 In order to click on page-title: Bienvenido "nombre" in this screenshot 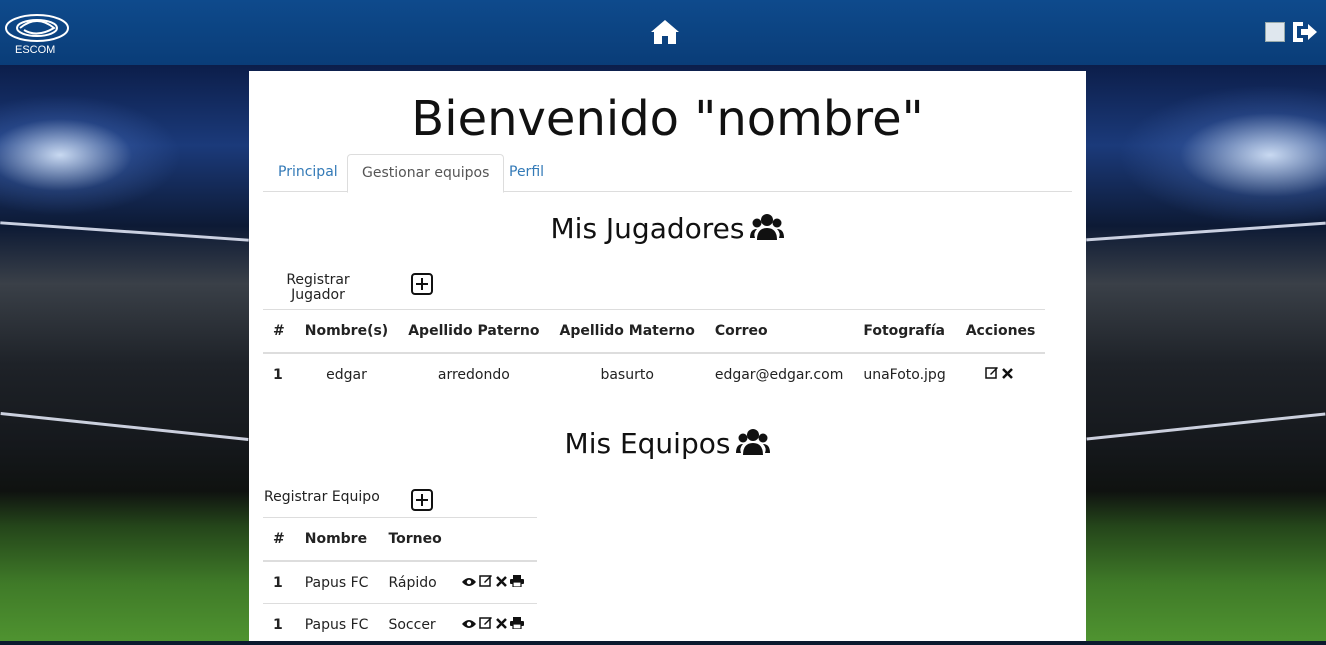, I will do `click(667, 119)`.